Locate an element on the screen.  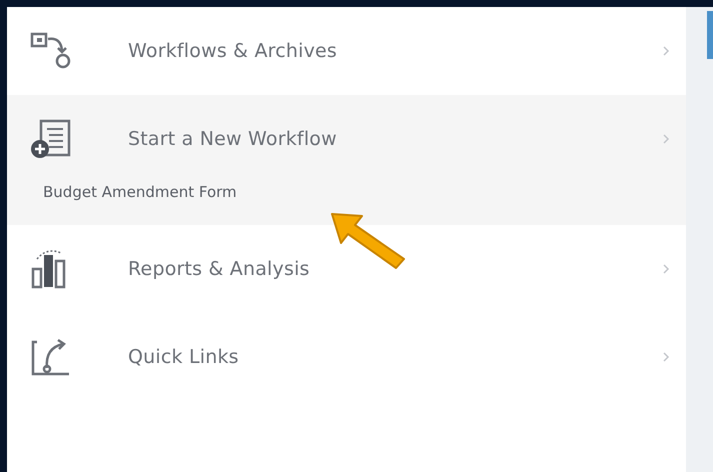
menu-item-label: Reports & Analysis is located at coordinates (219, 269).